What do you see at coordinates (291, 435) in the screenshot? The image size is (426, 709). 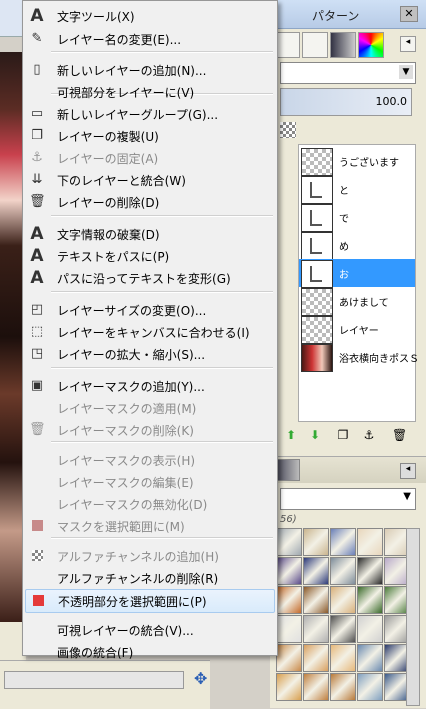 I see `raise-layer-icon: ⬆` at bounding box center [291, 435].